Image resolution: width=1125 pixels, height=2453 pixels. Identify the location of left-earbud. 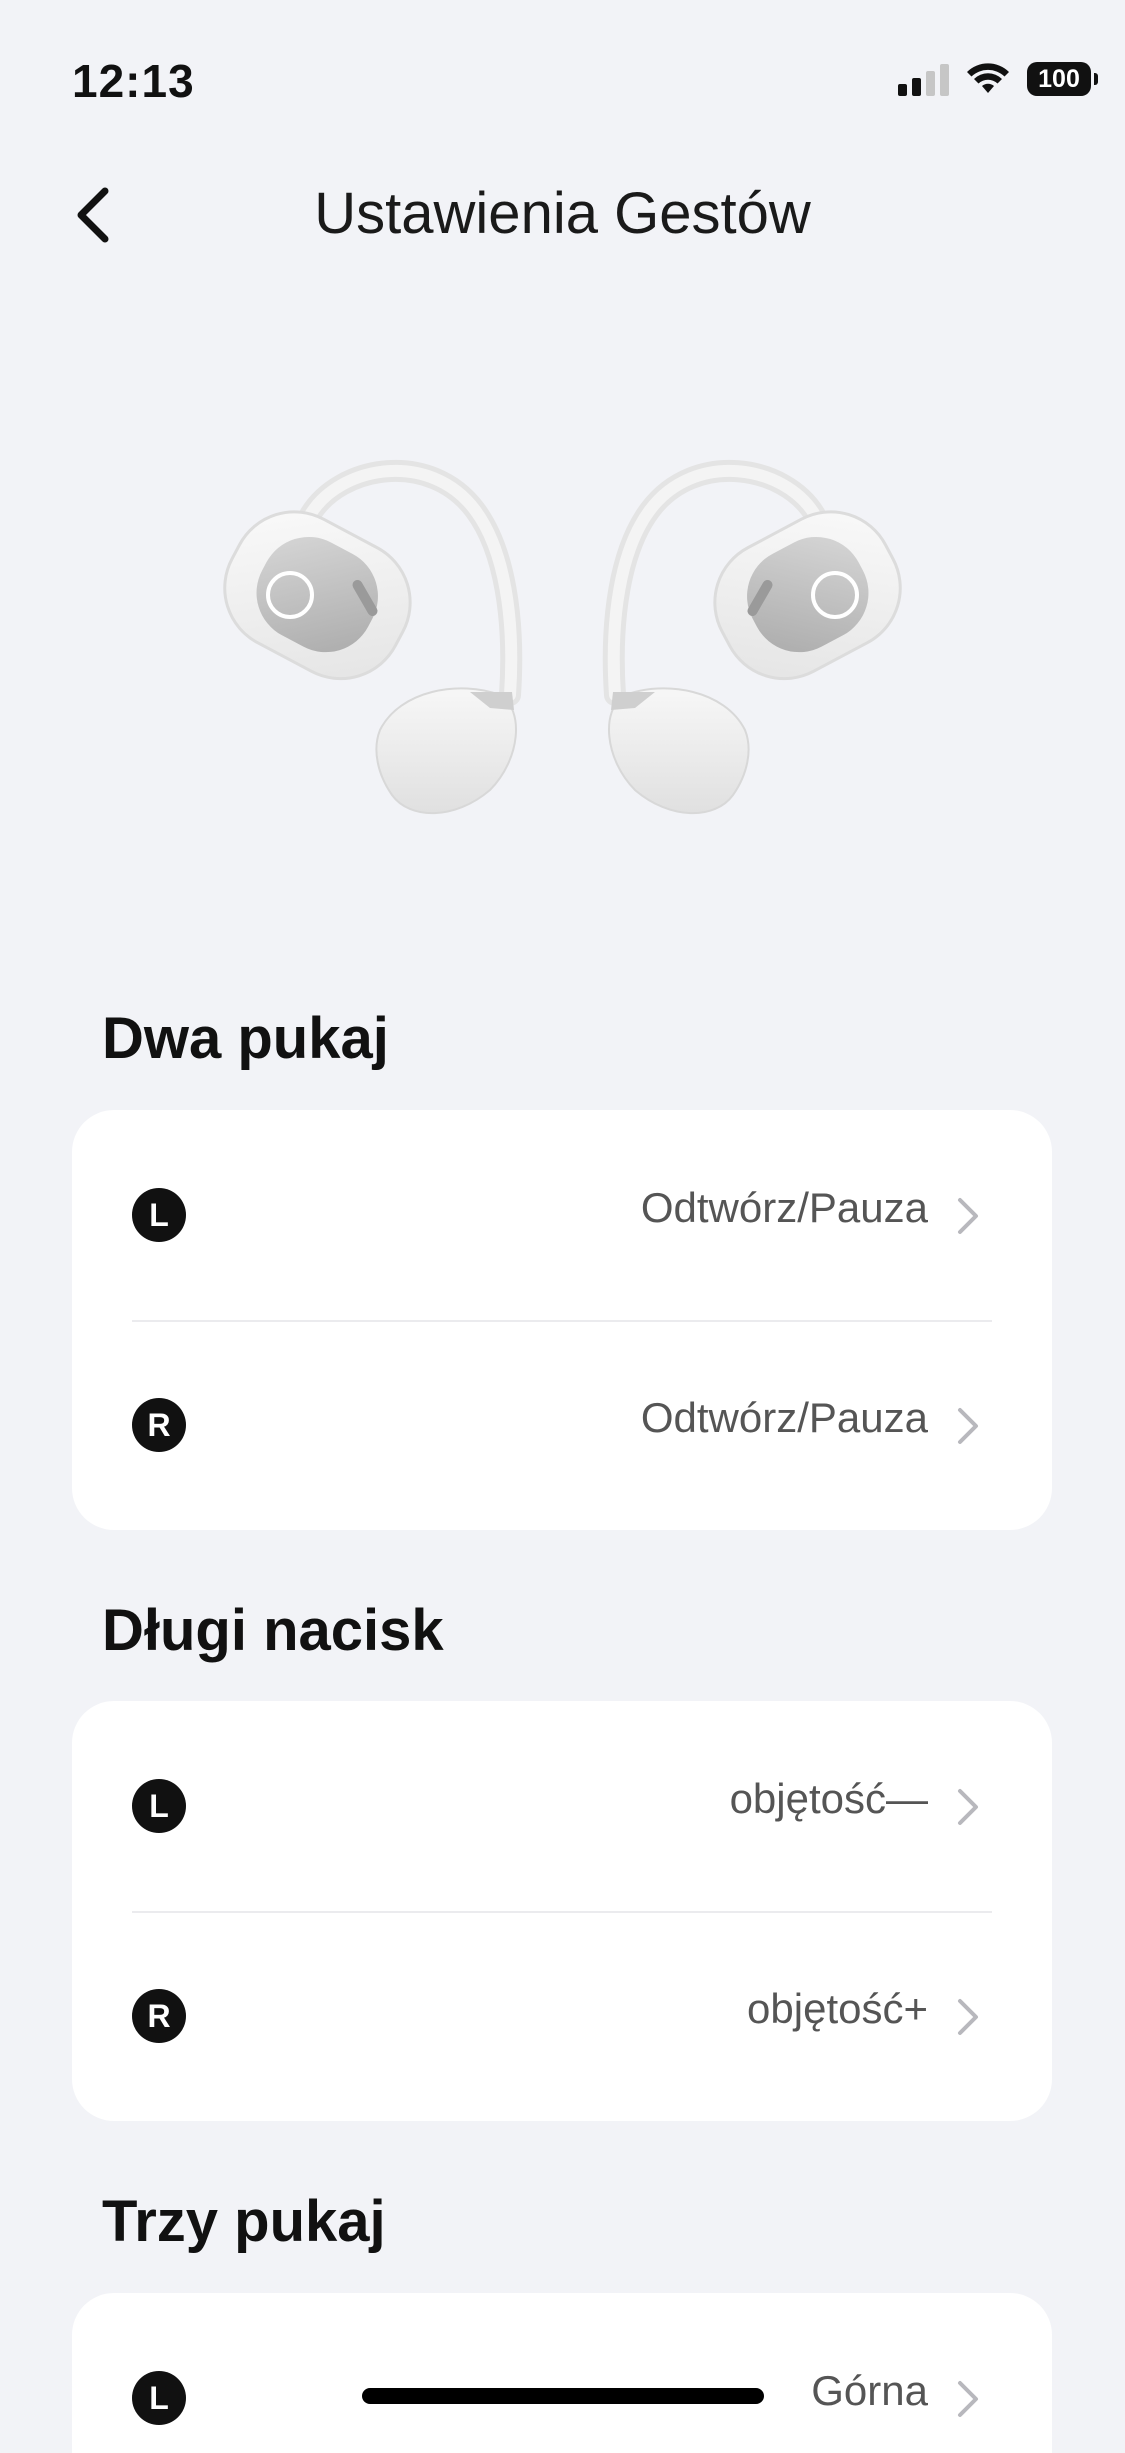
(373, 637).